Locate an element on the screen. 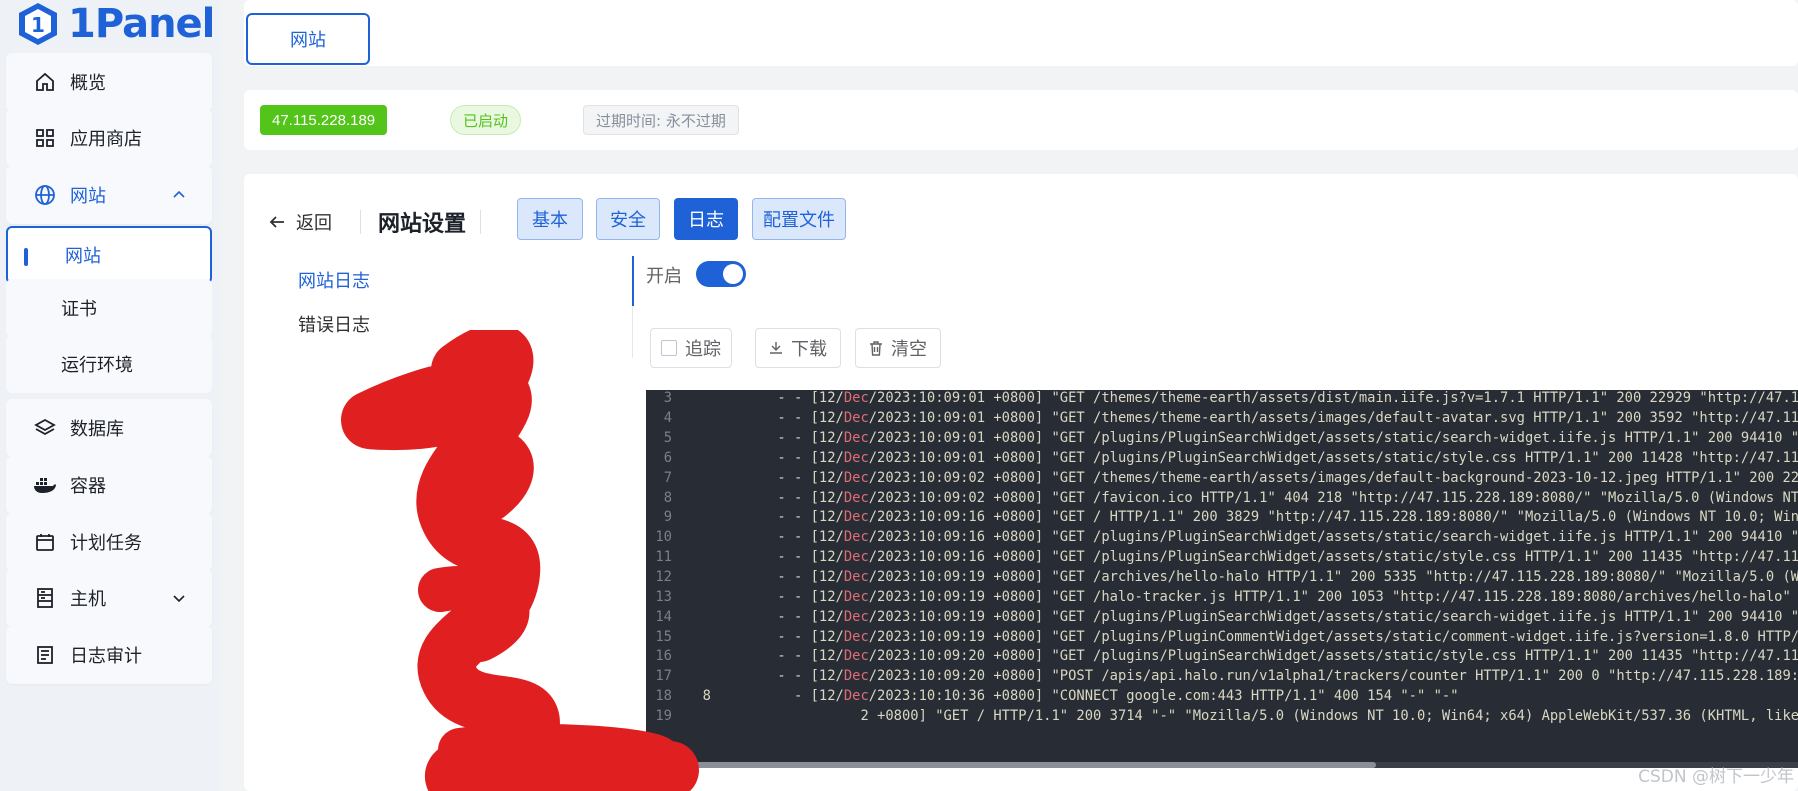 This screenshot has width=1798, height=791. tab-security: 安全 is located at coordinates (628, 219).